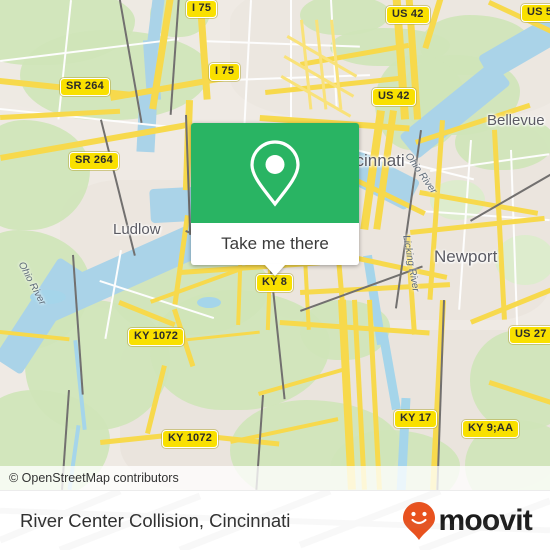 The image size is (550, 550). What do you see at coordinates (535, 13) in the screenshot?
I see `route-shield: US 5` at bounding box center [535, 13].